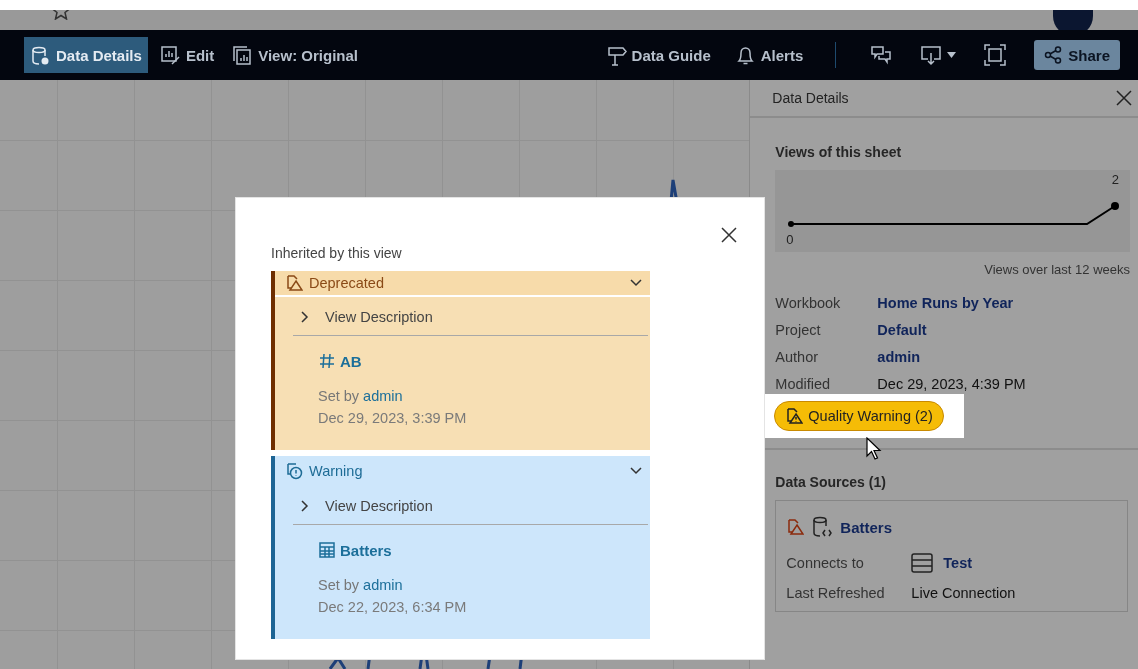 This screenshot has width=1138, height=669. Describe the element at coordinates (803, 384) in the screenshot. I see `field-label: Modified` at that location.